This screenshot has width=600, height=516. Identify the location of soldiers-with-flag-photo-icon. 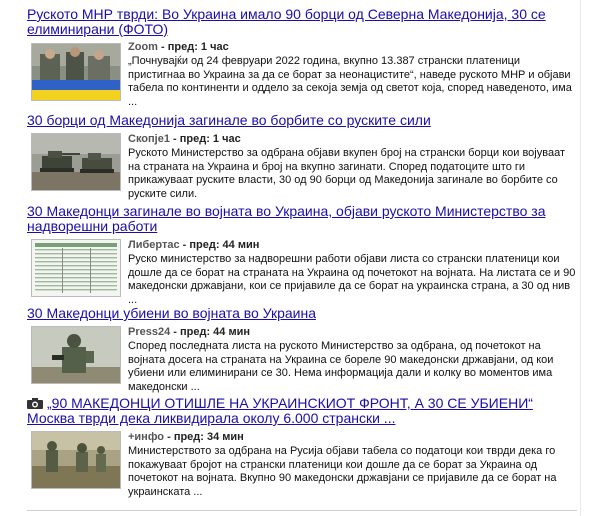
(76, 72).